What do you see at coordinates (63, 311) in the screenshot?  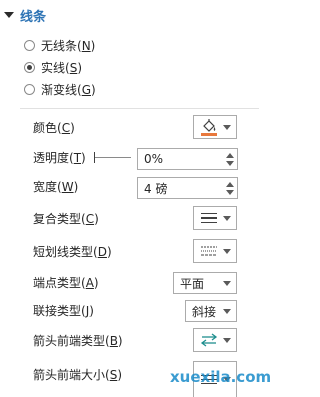 I see `join-type-label: 联接类型(J)` at bounding box center [63, 311].